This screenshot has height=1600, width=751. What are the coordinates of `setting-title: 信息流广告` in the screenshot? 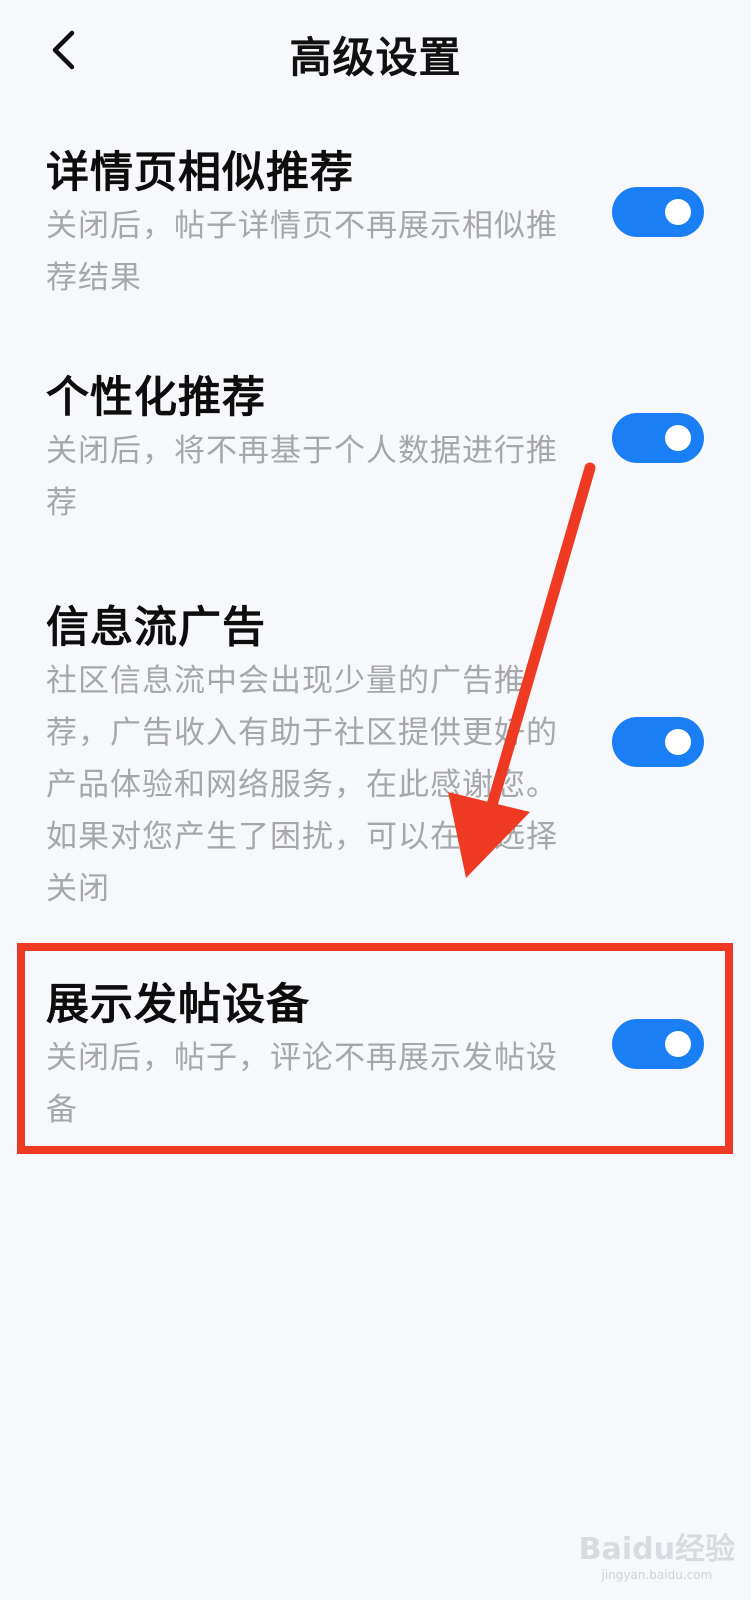 It's located at (156, 628).